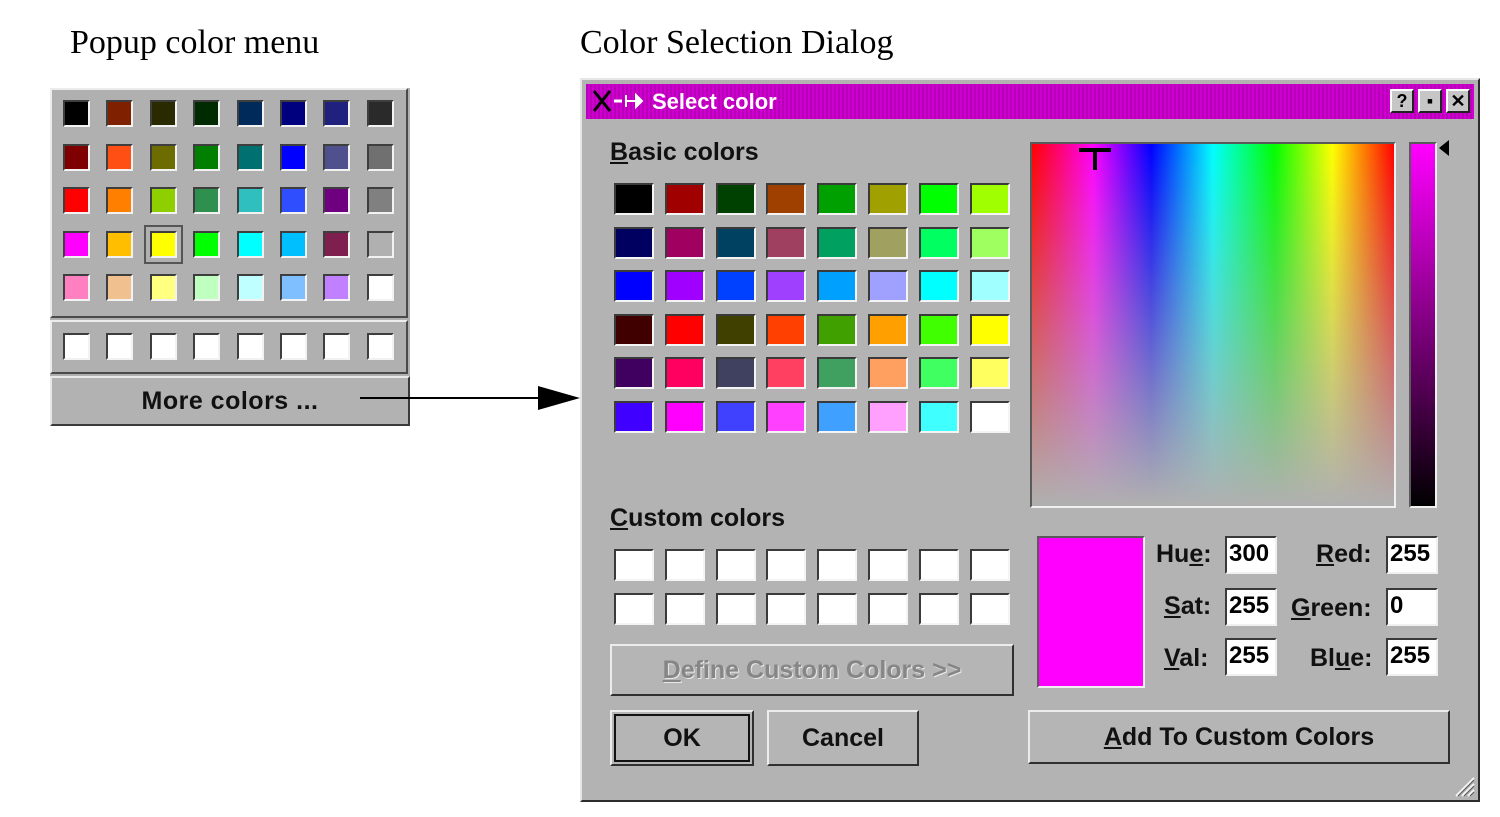 The width and height of the screenshot is (1500, 817). What do you see at coordinates (1412, 607) in the screenshot?
I see `green-field: 0` at bounding box center [1412, 607].